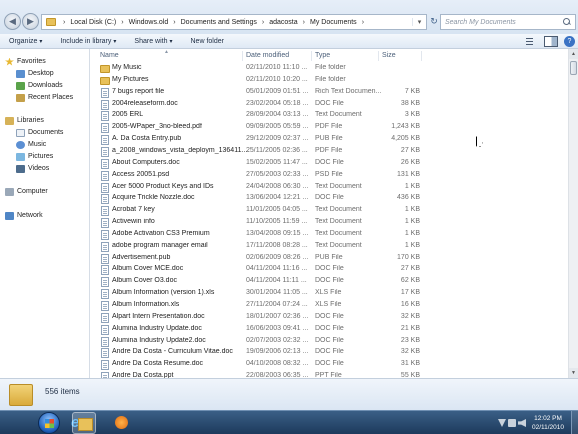 The image size is (578, 434). What do you see at coordinates (20, 156) in the screenshot?
I see `pictures-icon` at bounding box center [20, 156].